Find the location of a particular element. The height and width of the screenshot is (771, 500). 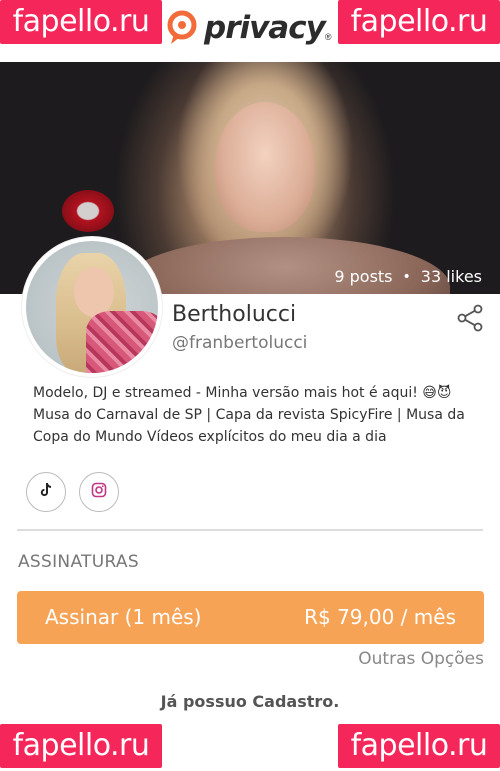

subscriptions-title: ASSINATURAS is located at coordinates (78, 562).